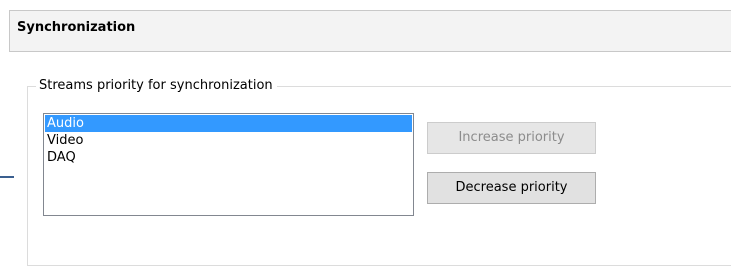 The image size is (731, 266). What do you see at coordinates (511, 138) in the screenshot?
I see `increase-priority-button: Increase priority` at bounding box center [511, 138].